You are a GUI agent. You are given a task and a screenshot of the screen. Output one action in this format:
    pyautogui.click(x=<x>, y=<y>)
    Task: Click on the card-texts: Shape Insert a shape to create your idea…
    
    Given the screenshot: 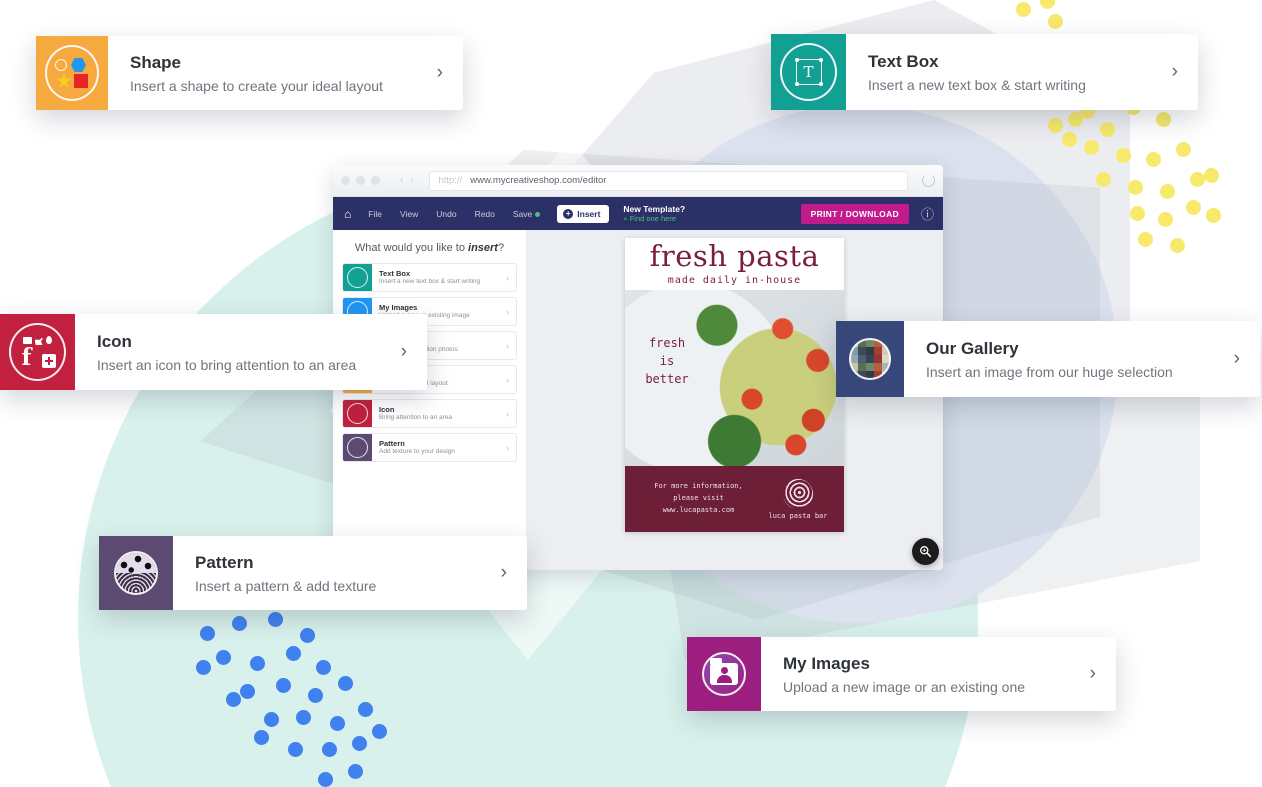 What is the action you would take?
    pyautogui.click(x=283, y=72)
    